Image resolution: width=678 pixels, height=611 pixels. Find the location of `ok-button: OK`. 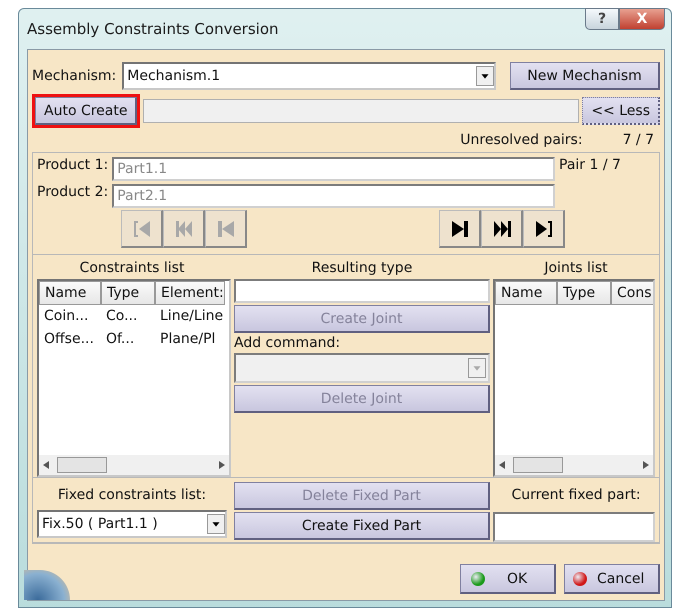

ok-button: OK is located at coordinates (508, 579).